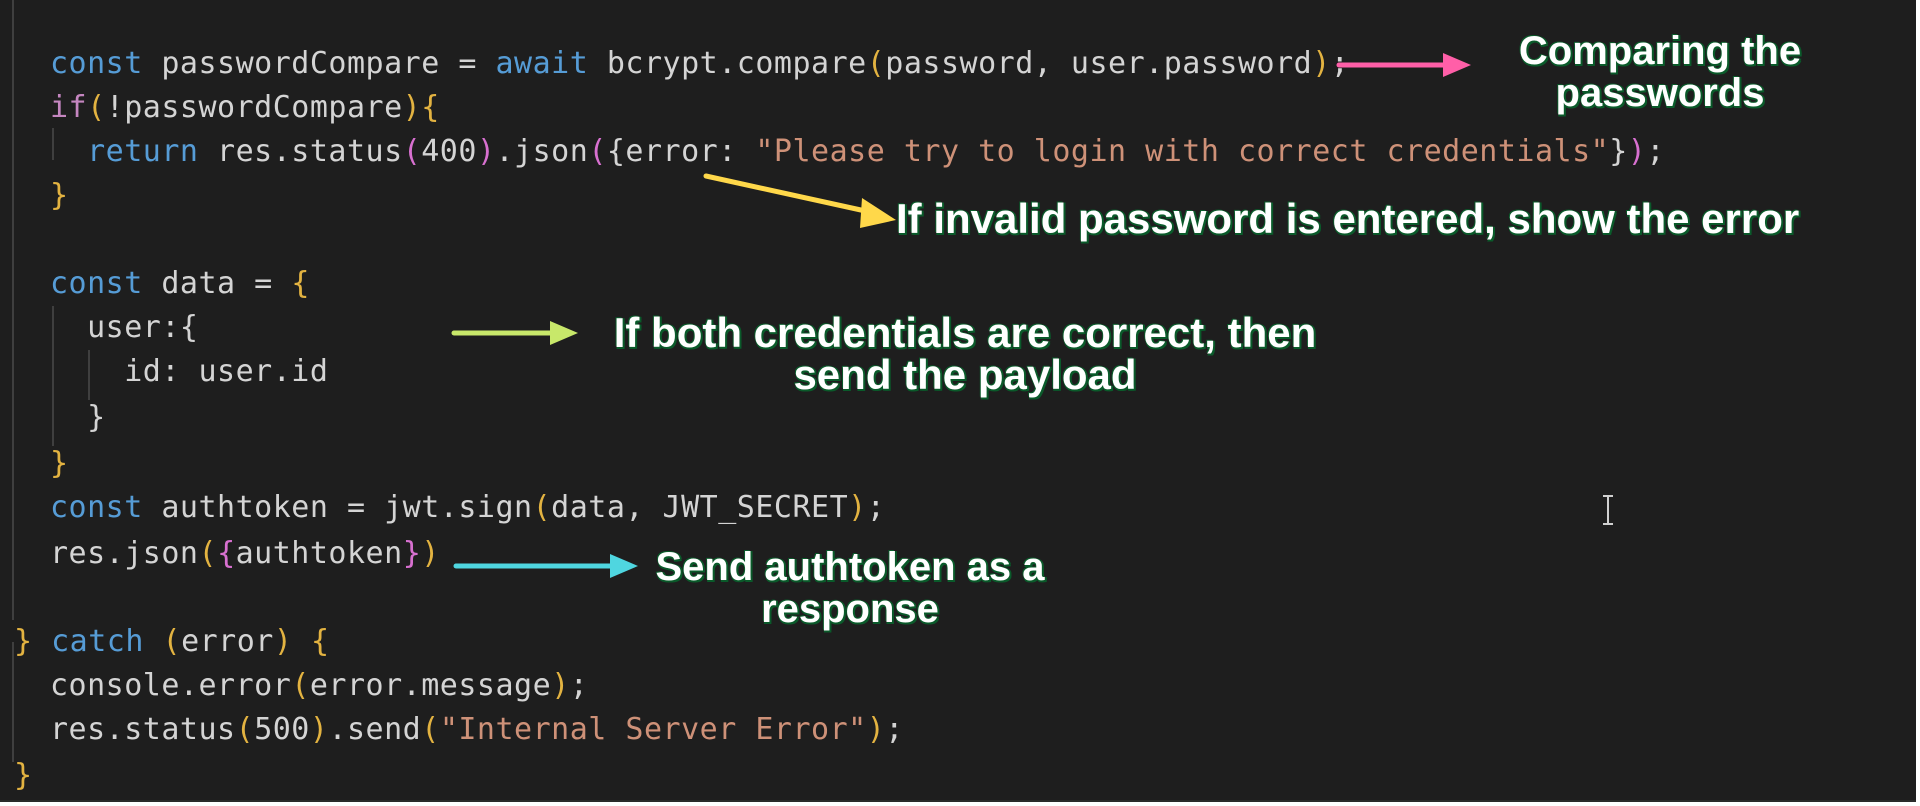 The height and width of the screenshot is (806, 1920). I want to click on code-token: data =, so click(217, 283).